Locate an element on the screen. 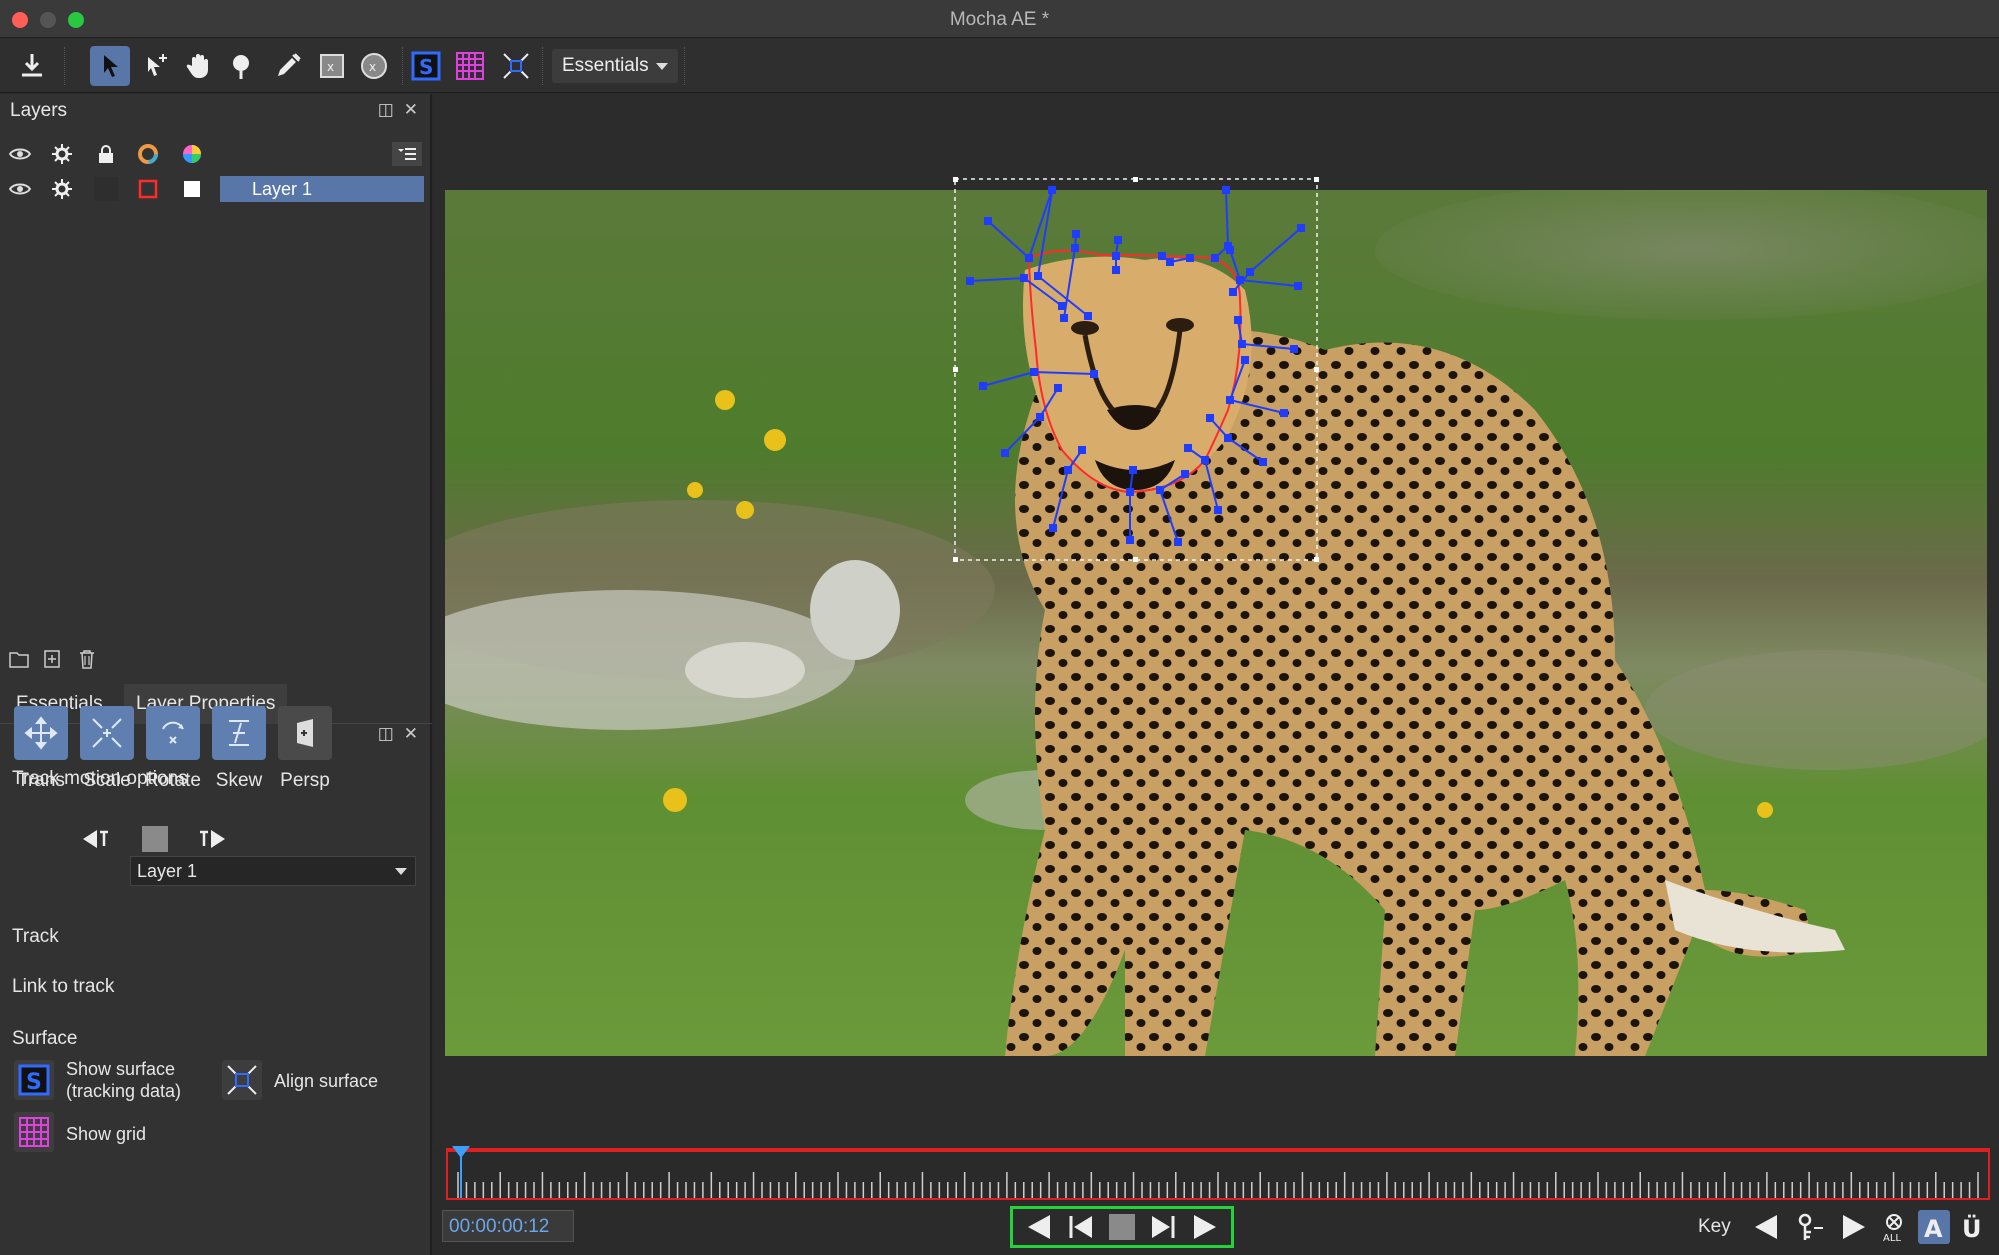 This screenshot has width=1999, height=1255. eye-icon is located at coordinates (20, 189).